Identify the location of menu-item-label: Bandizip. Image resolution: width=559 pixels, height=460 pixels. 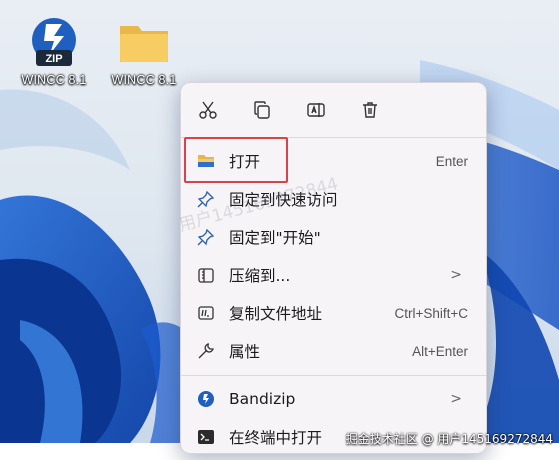
(262, 399).